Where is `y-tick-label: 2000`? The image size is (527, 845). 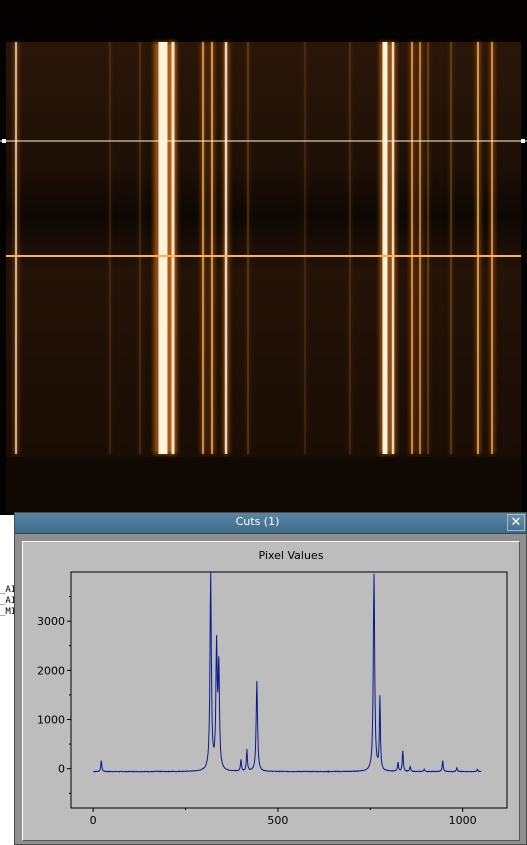
y-tick-label: 2000 is located at coordinates (51, 670).